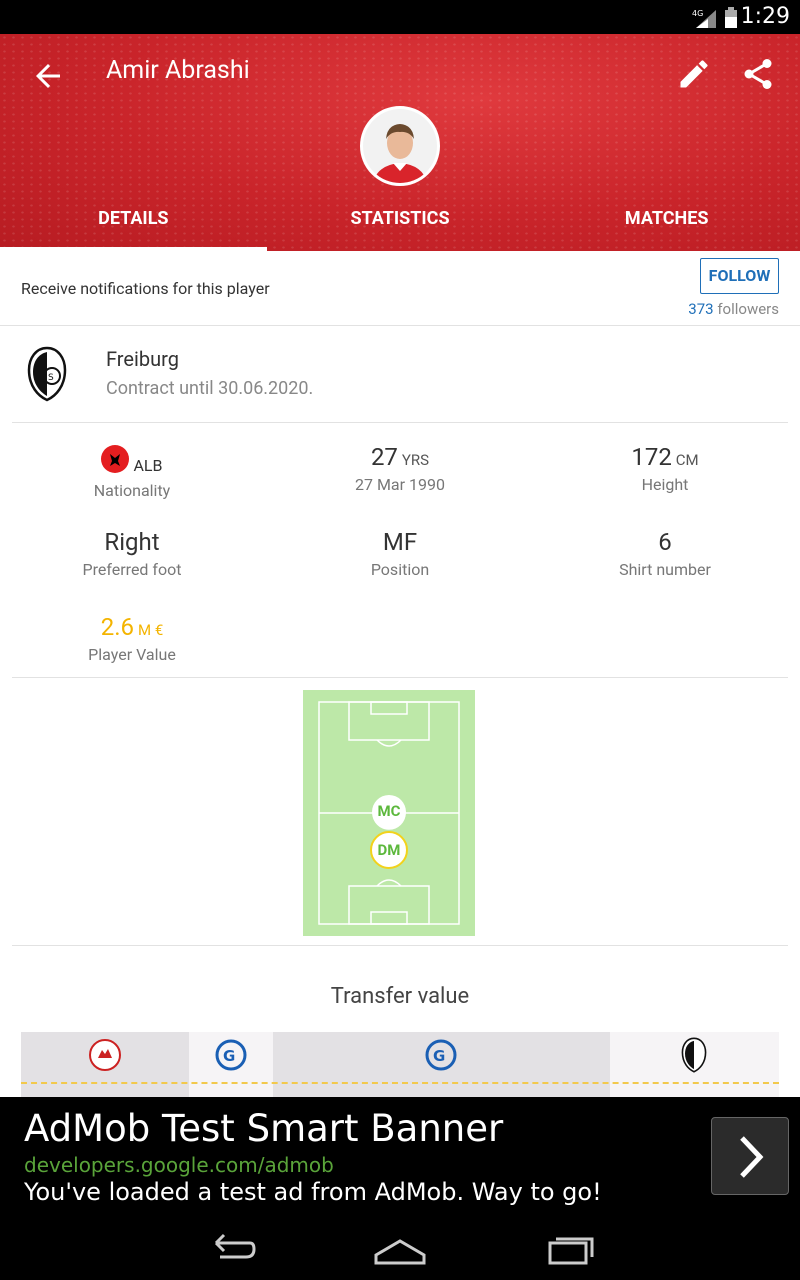  What do you see at coordinates (400, 569) in the screenshot?
I see `position-label: Position` at bounding box center [400, 569].